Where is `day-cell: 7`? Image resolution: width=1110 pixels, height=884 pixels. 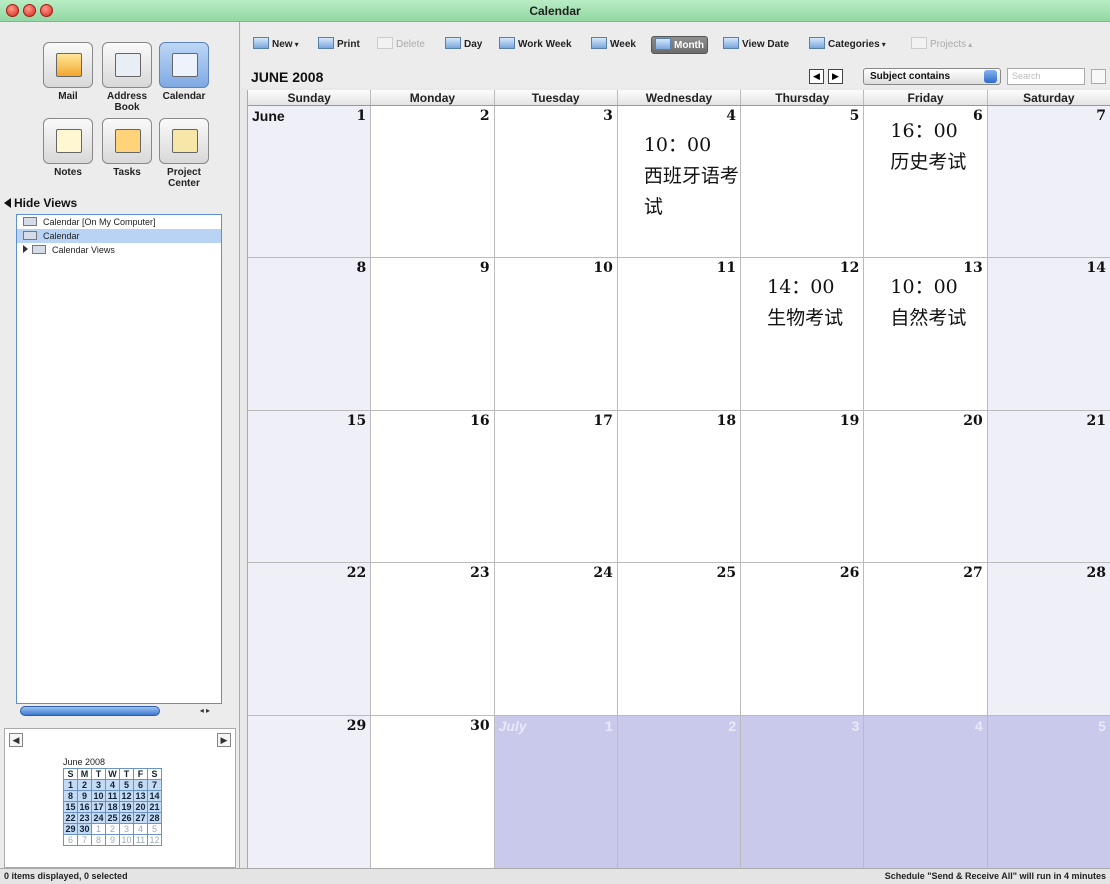 day-cell: 7 is located at coordinates (1048, 182).